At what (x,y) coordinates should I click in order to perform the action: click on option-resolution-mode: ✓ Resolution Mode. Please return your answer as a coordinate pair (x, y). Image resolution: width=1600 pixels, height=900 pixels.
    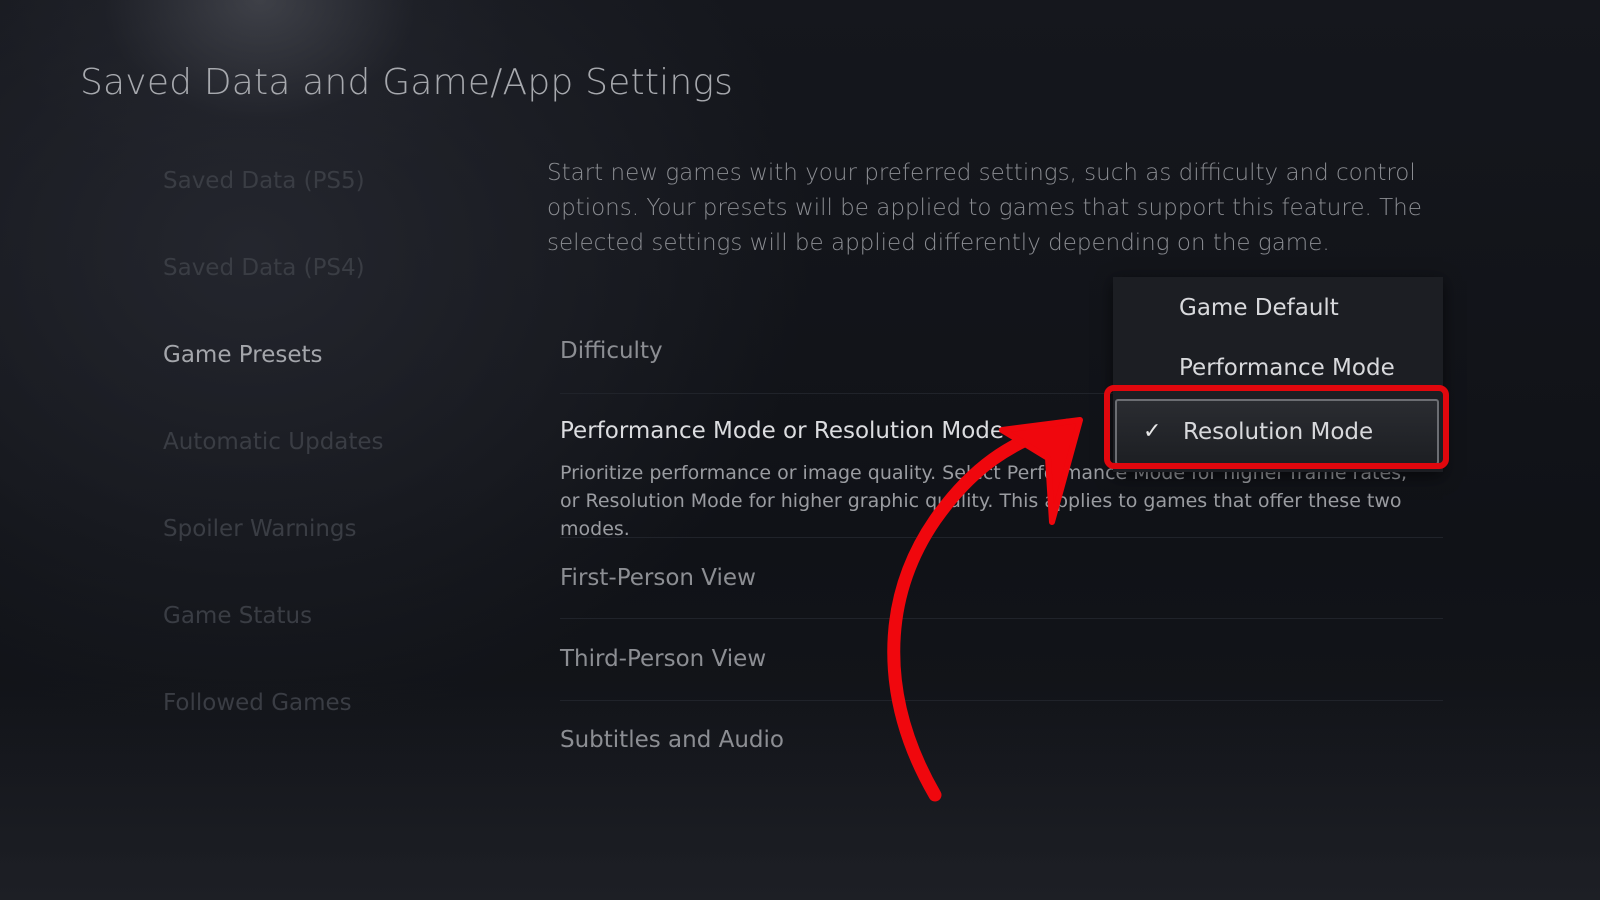
    Looking at the image, I should click on (1277, 432).